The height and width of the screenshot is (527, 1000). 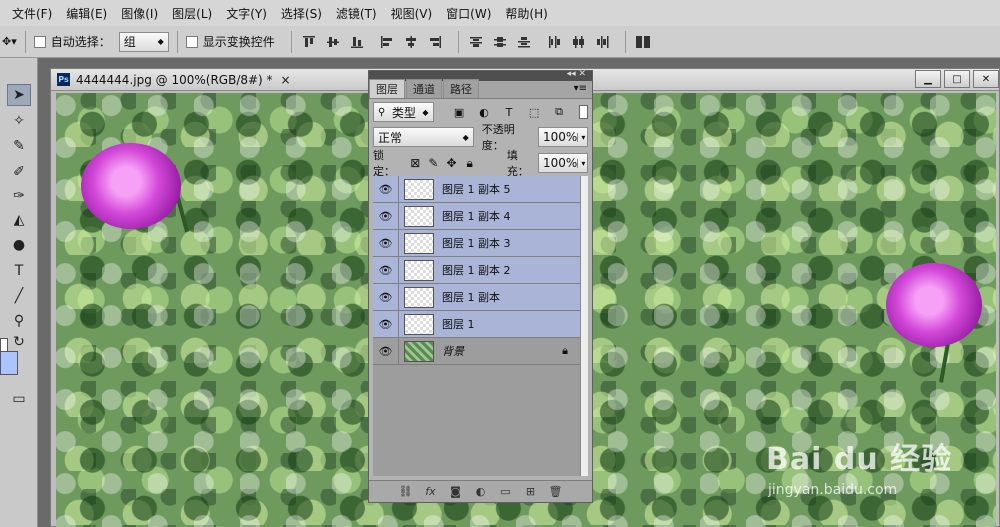 What do you see at coordinates (580, 88) in the screenshot?
I see `panel-menu-icon: ▾≡` at bounding box center [580, 88].